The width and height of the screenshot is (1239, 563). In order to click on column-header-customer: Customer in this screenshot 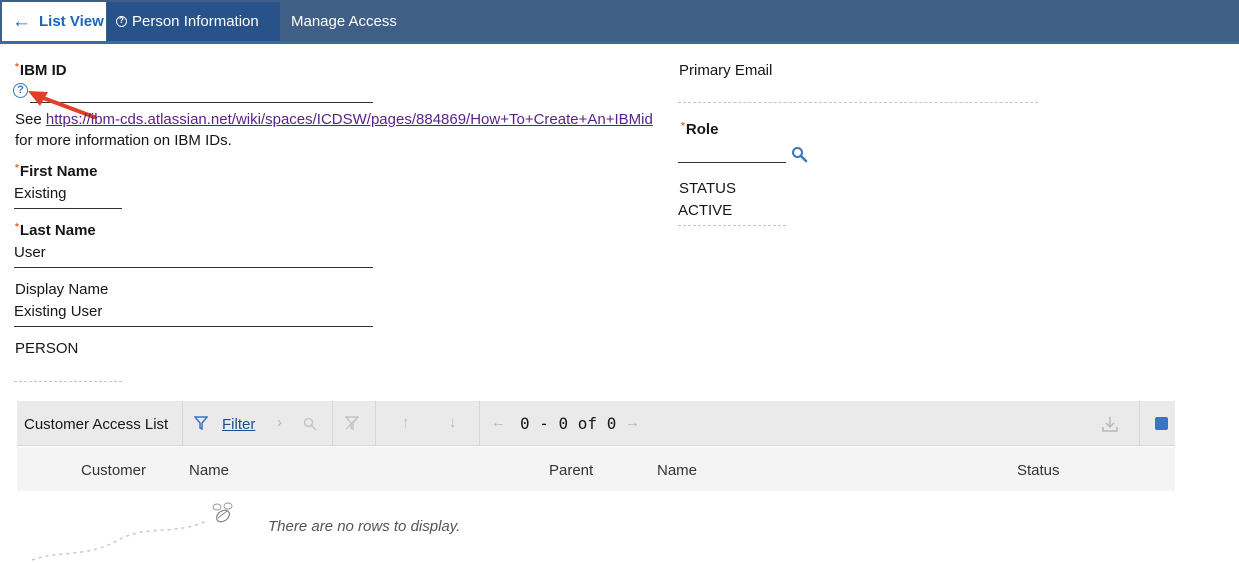, I will do `click(113, 470)`.